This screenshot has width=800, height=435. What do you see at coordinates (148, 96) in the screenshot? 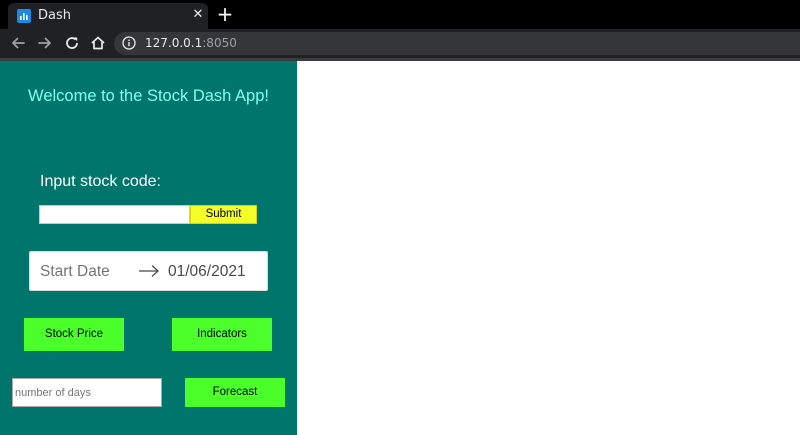
I see `welcome-heading: Welcome to the Stock Dash App!` at bounding box center [148, 96].